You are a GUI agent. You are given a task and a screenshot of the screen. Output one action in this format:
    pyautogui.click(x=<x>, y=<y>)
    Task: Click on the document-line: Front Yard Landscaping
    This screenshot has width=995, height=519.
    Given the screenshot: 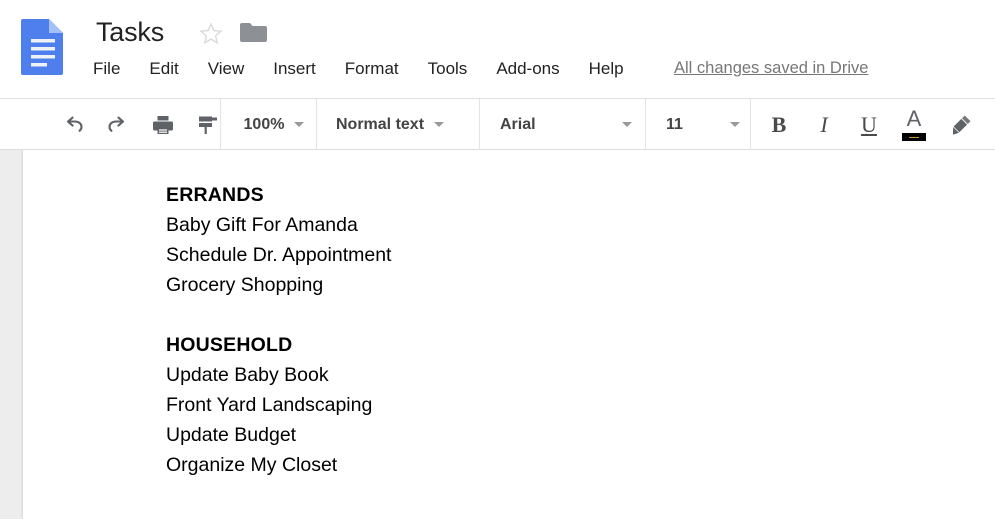 What is the action you would take?
    pyautogui.click(x=269, y=405)
    